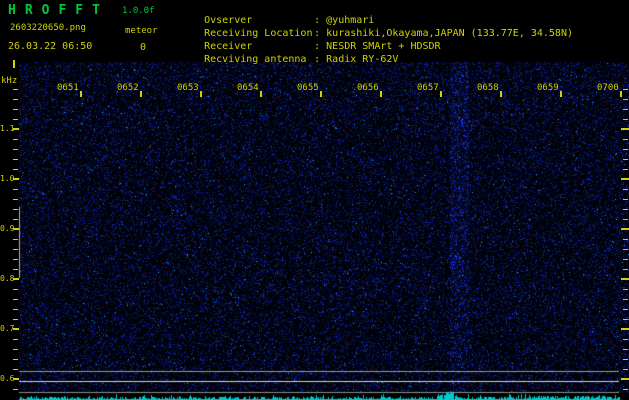  Describe the element at coordinates (368, 88) in the screenshot. I see `time-label: 0656` at that location.